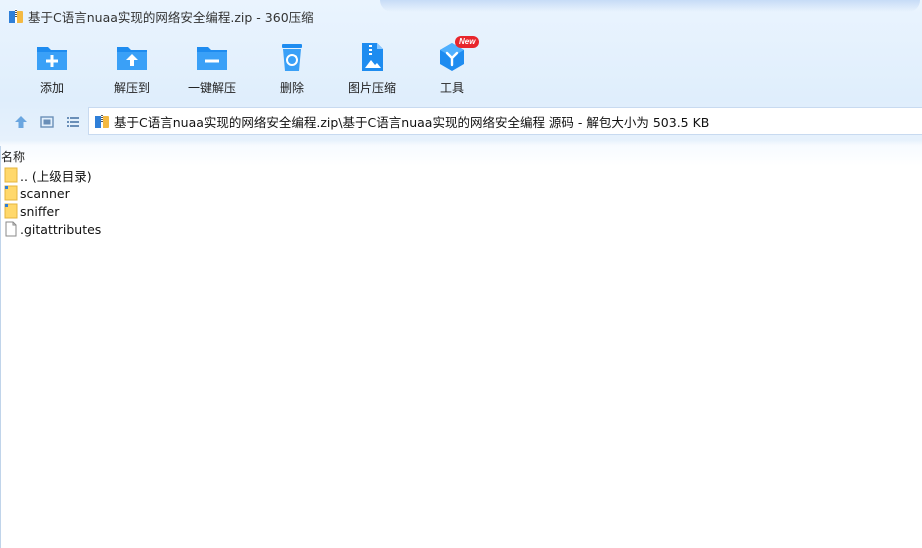 This screenshot has height=548, width=922. I want to click on title-bar-gloss, so click(650, 6).